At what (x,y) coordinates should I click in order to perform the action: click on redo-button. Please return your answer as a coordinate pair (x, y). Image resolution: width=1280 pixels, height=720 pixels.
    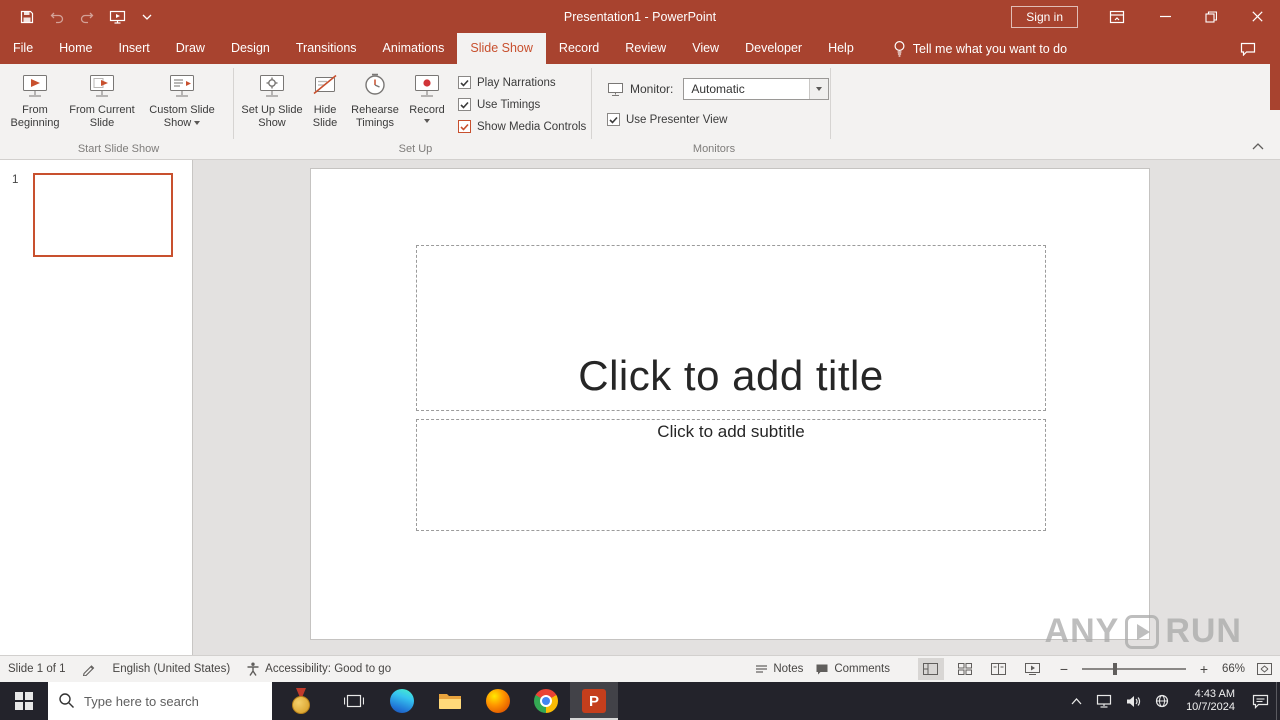
    Looking at the image, I should click on (87, 17).